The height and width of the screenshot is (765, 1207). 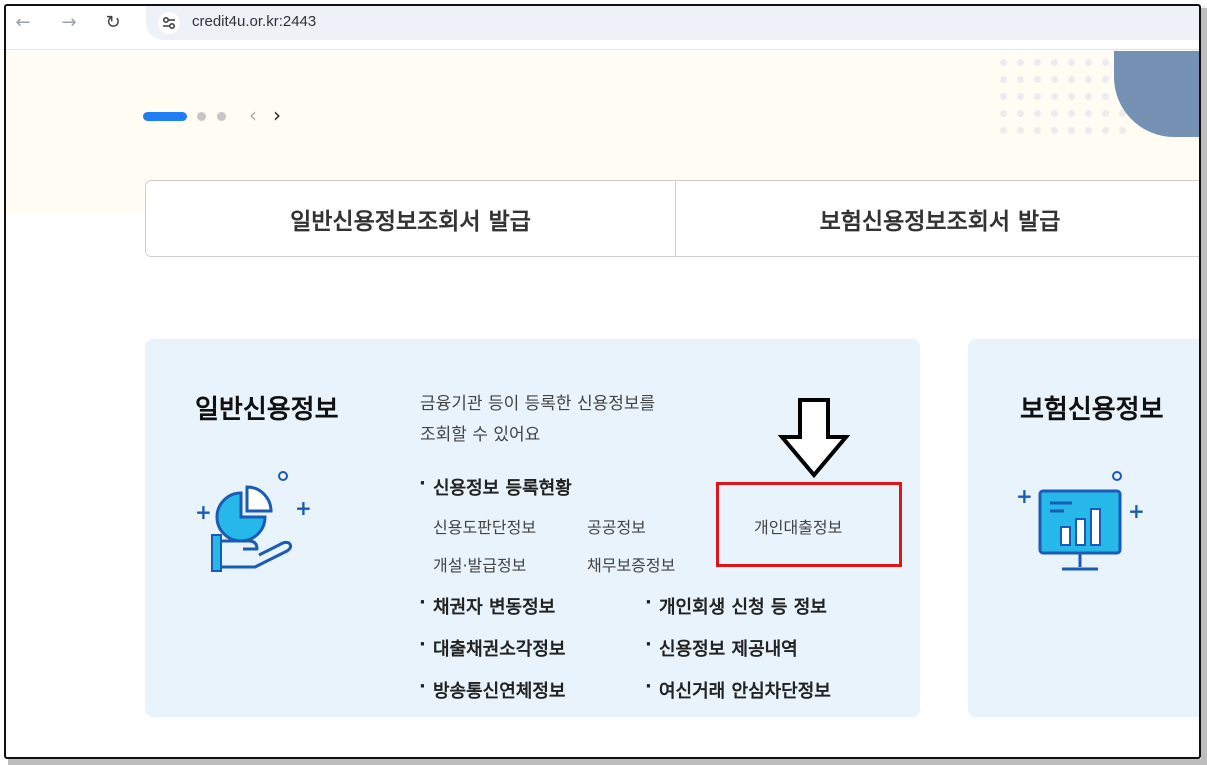 I want to click on general-report-issue-button: 일반신용정보조회서 발급, so click(x=410, y=218).